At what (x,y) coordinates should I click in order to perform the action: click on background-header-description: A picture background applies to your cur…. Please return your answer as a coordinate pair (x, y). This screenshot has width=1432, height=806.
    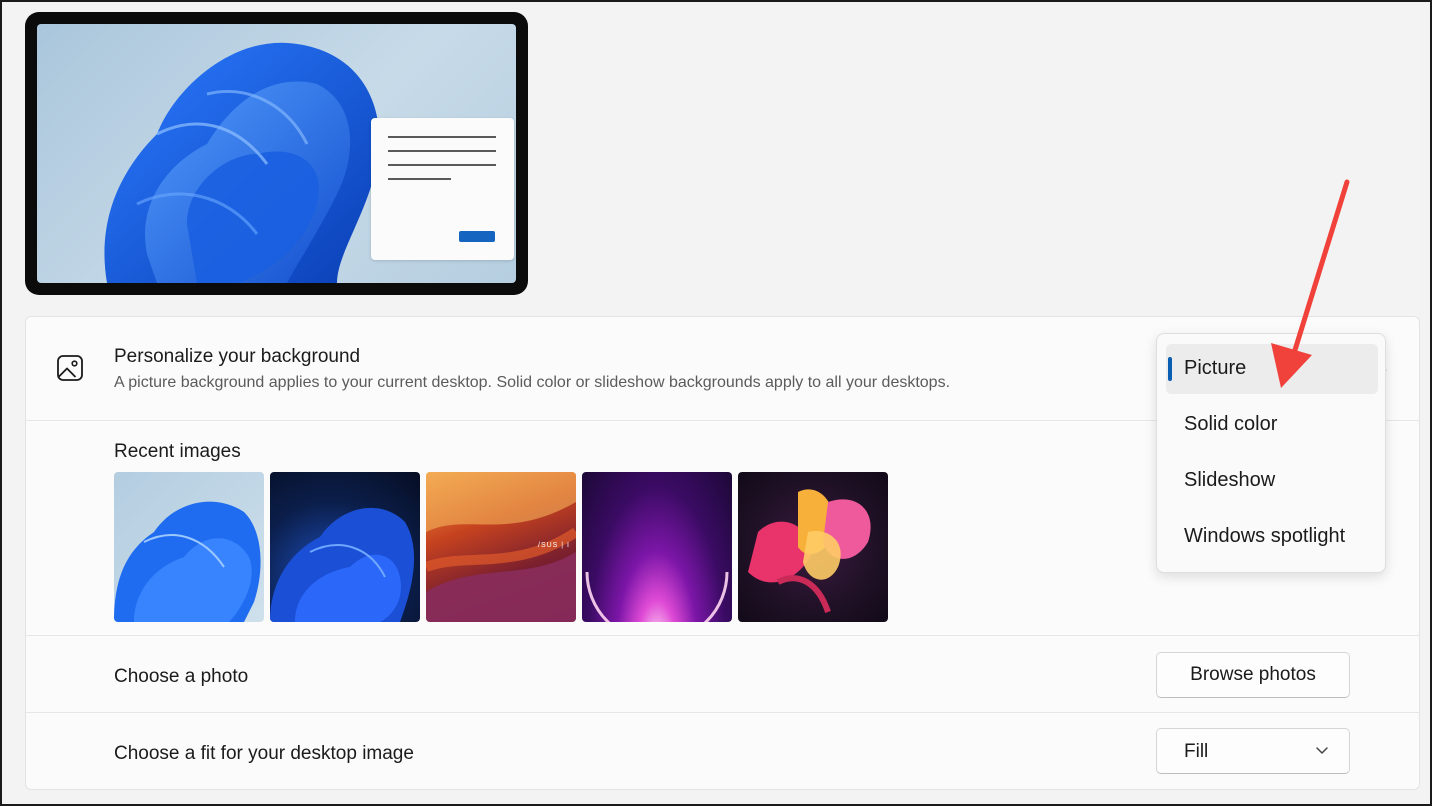
    Looking at the image, I should click on (532, 382).